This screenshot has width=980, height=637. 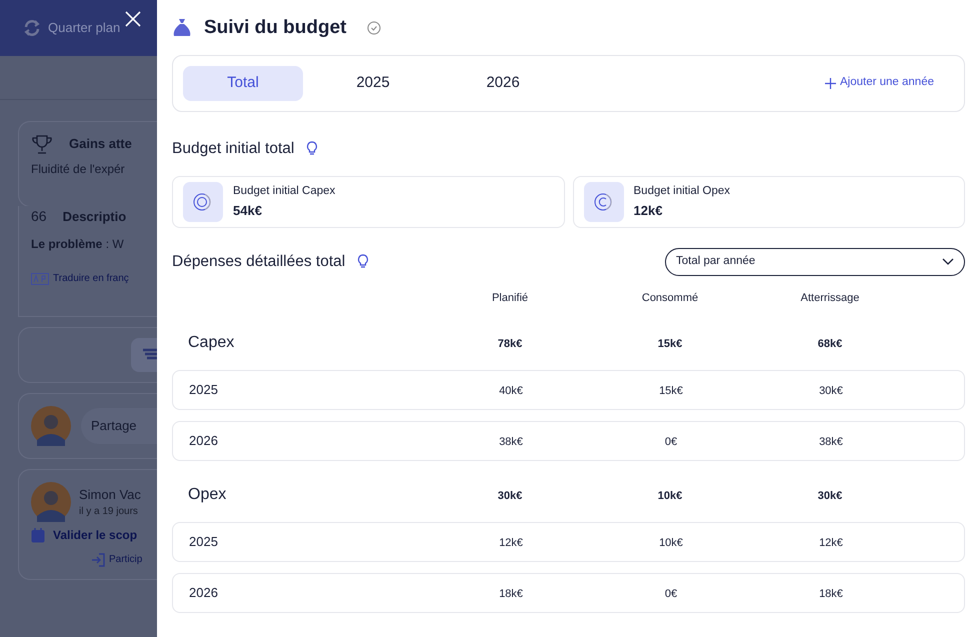 I want to click on comment-author: Simon Vac, so click(x=110, y=495).